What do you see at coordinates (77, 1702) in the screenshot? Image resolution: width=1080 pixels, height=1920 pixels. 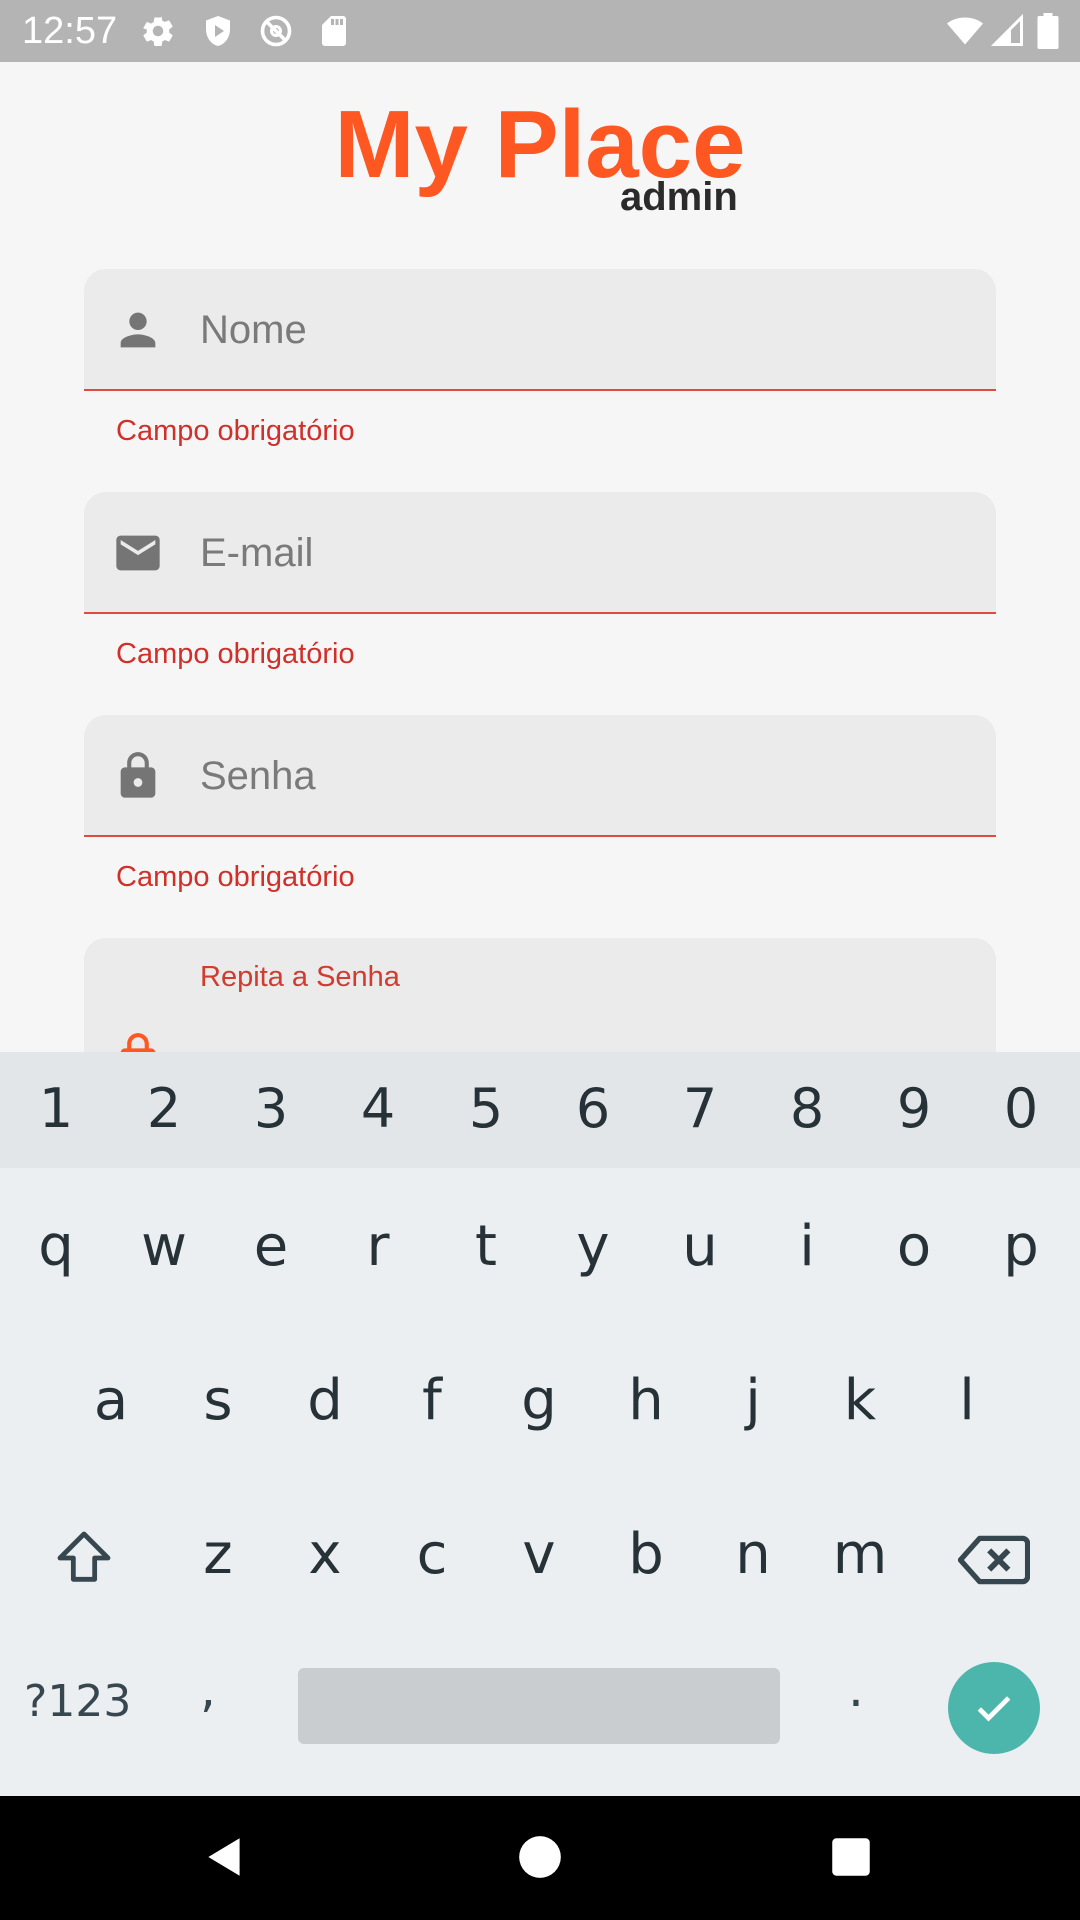 I see `symbols-key: ?123` at bounding box center [77, 1702].